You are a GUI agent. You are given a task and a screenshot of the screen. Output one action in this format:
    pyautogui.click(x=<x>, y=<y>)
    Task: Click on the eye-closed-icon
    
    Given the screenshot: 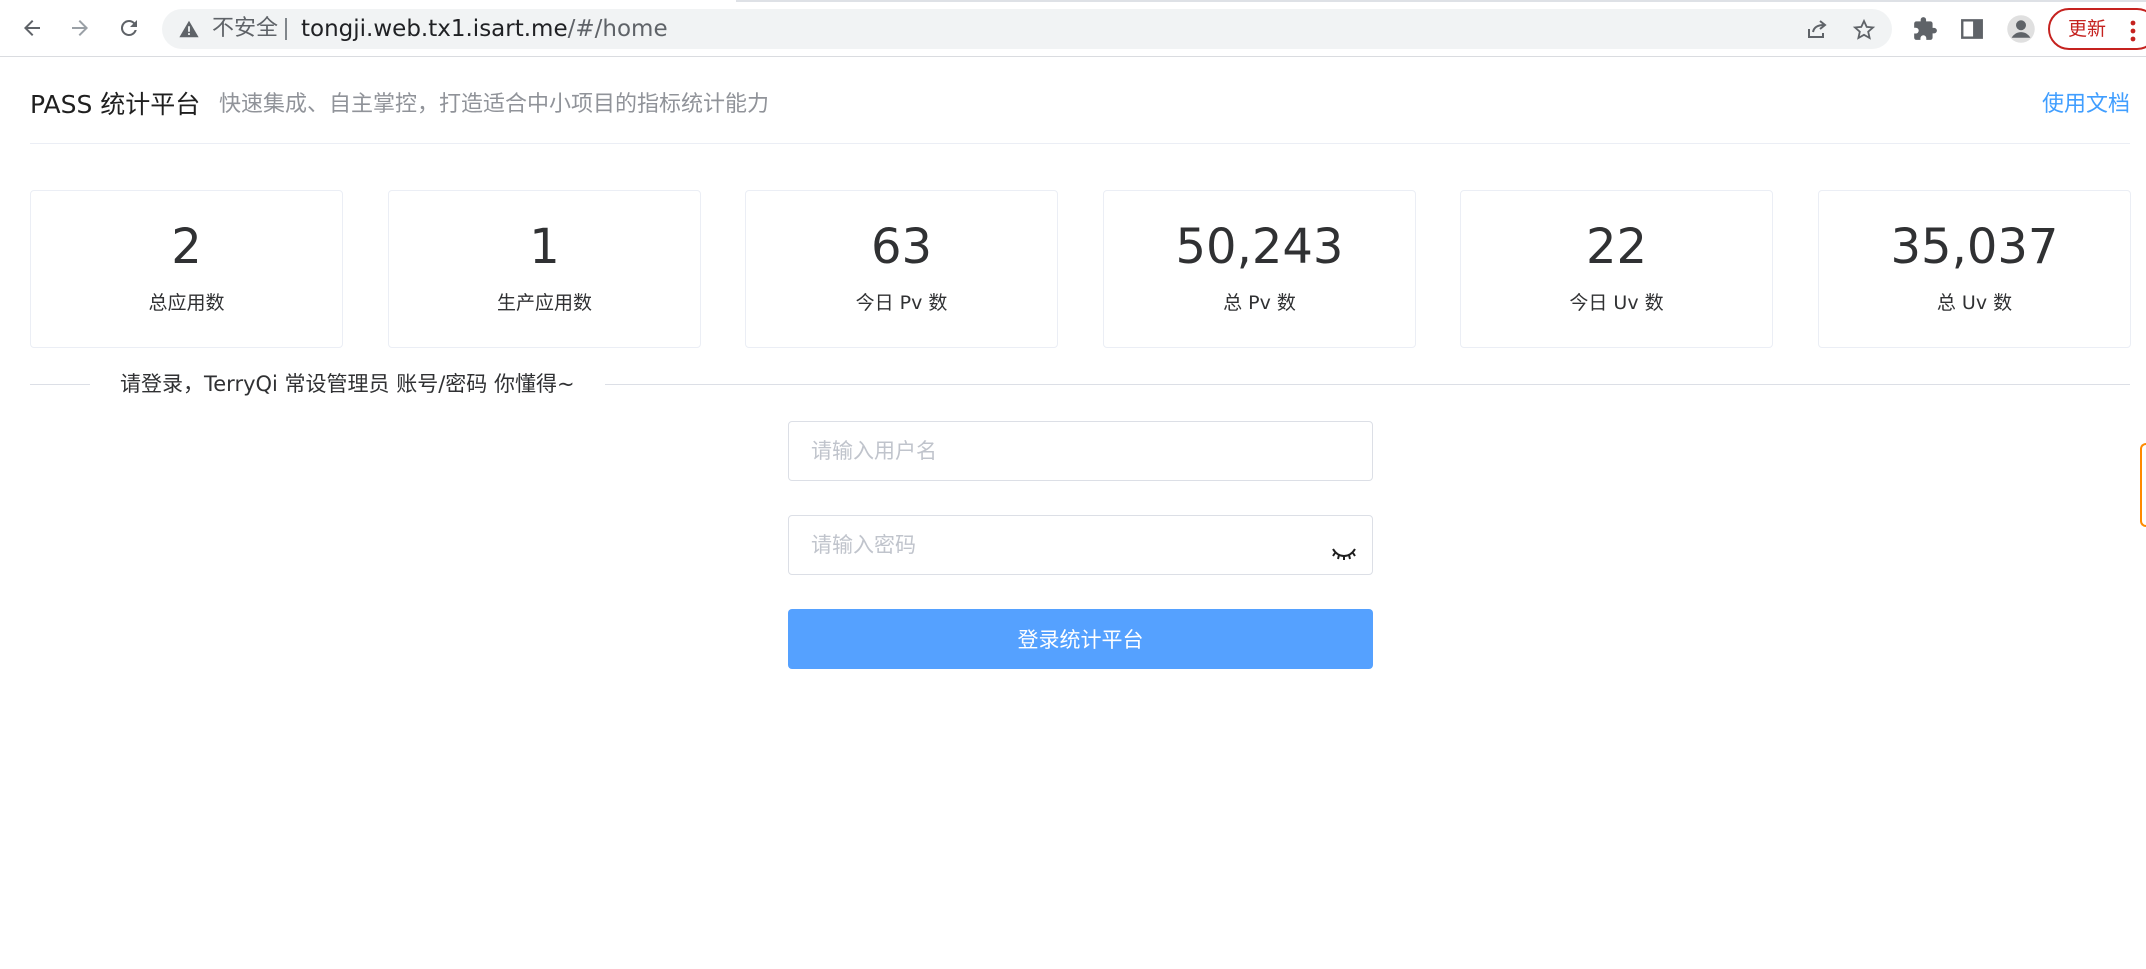 What is the action you would take?
    pyautogui.click(x=1344, y=554)
    